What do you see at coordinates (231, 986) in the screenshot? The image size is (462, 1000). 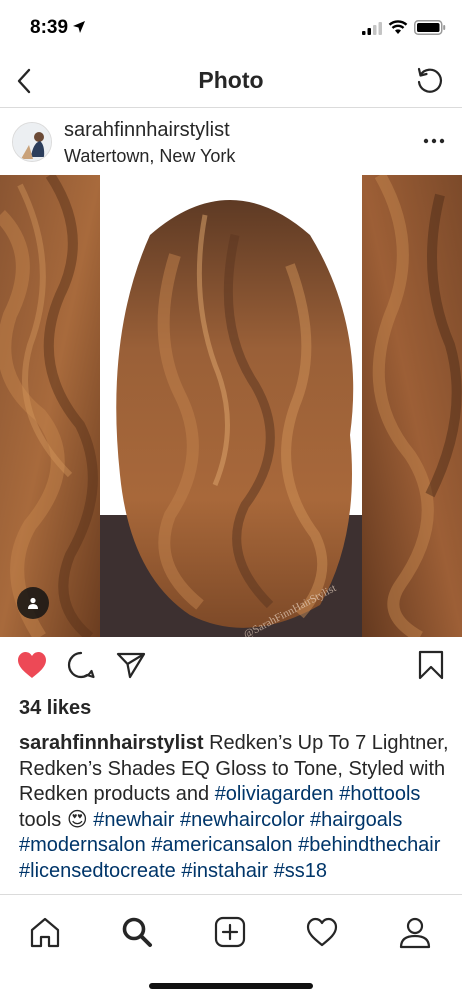 I see `home-indicator` at bounding box center [231, 986].